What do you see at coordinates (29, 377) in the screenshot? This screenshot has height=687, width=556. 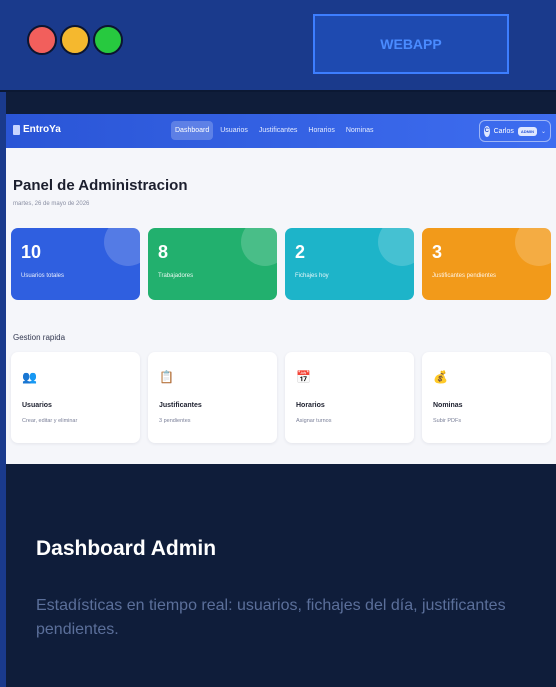 I see `users-icon: 👥` at bounding box center [29, 377].